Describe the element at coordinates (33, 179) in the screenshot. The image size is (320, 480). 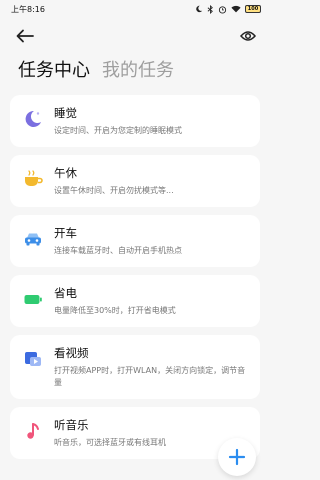
I see `coffee-cup-icon` at that location.